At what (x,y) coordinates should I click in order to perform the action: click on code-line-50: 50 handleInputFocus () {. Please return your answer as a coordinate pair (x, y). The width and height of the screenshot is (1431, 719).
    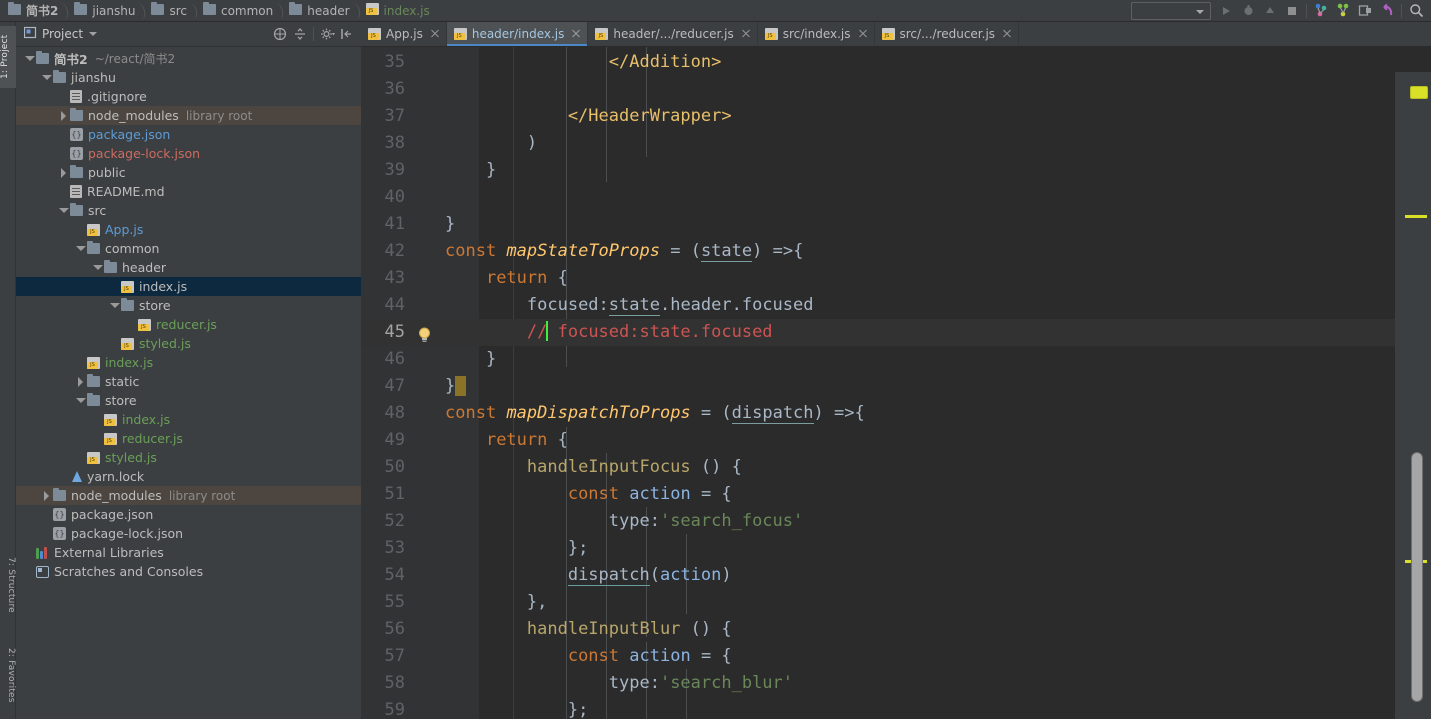
    Looking at the image, I should click on (896, 467).